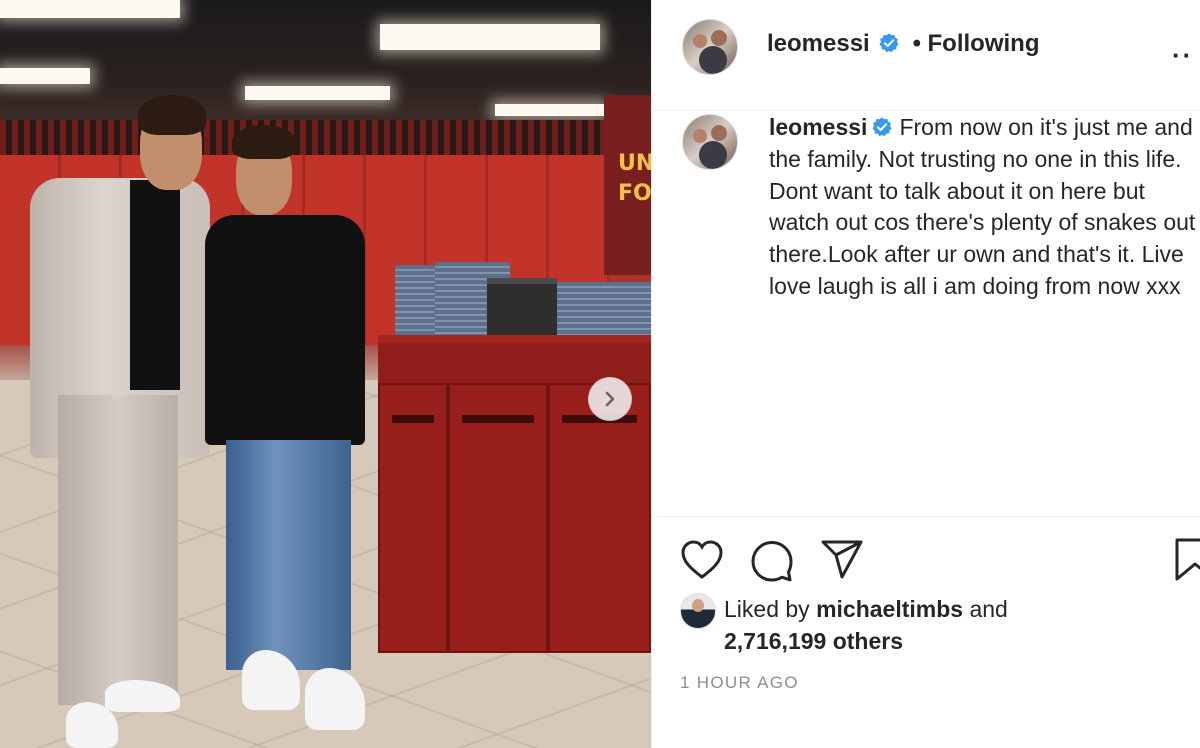  I want to click on save-button, so click(1187, 561).